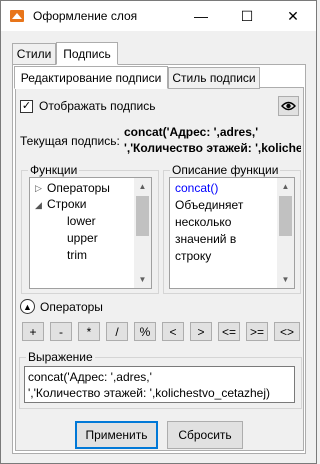 This screenshot has height=464, width=320. I want to click on window-title: Оформление слоя, so click(85, 16).